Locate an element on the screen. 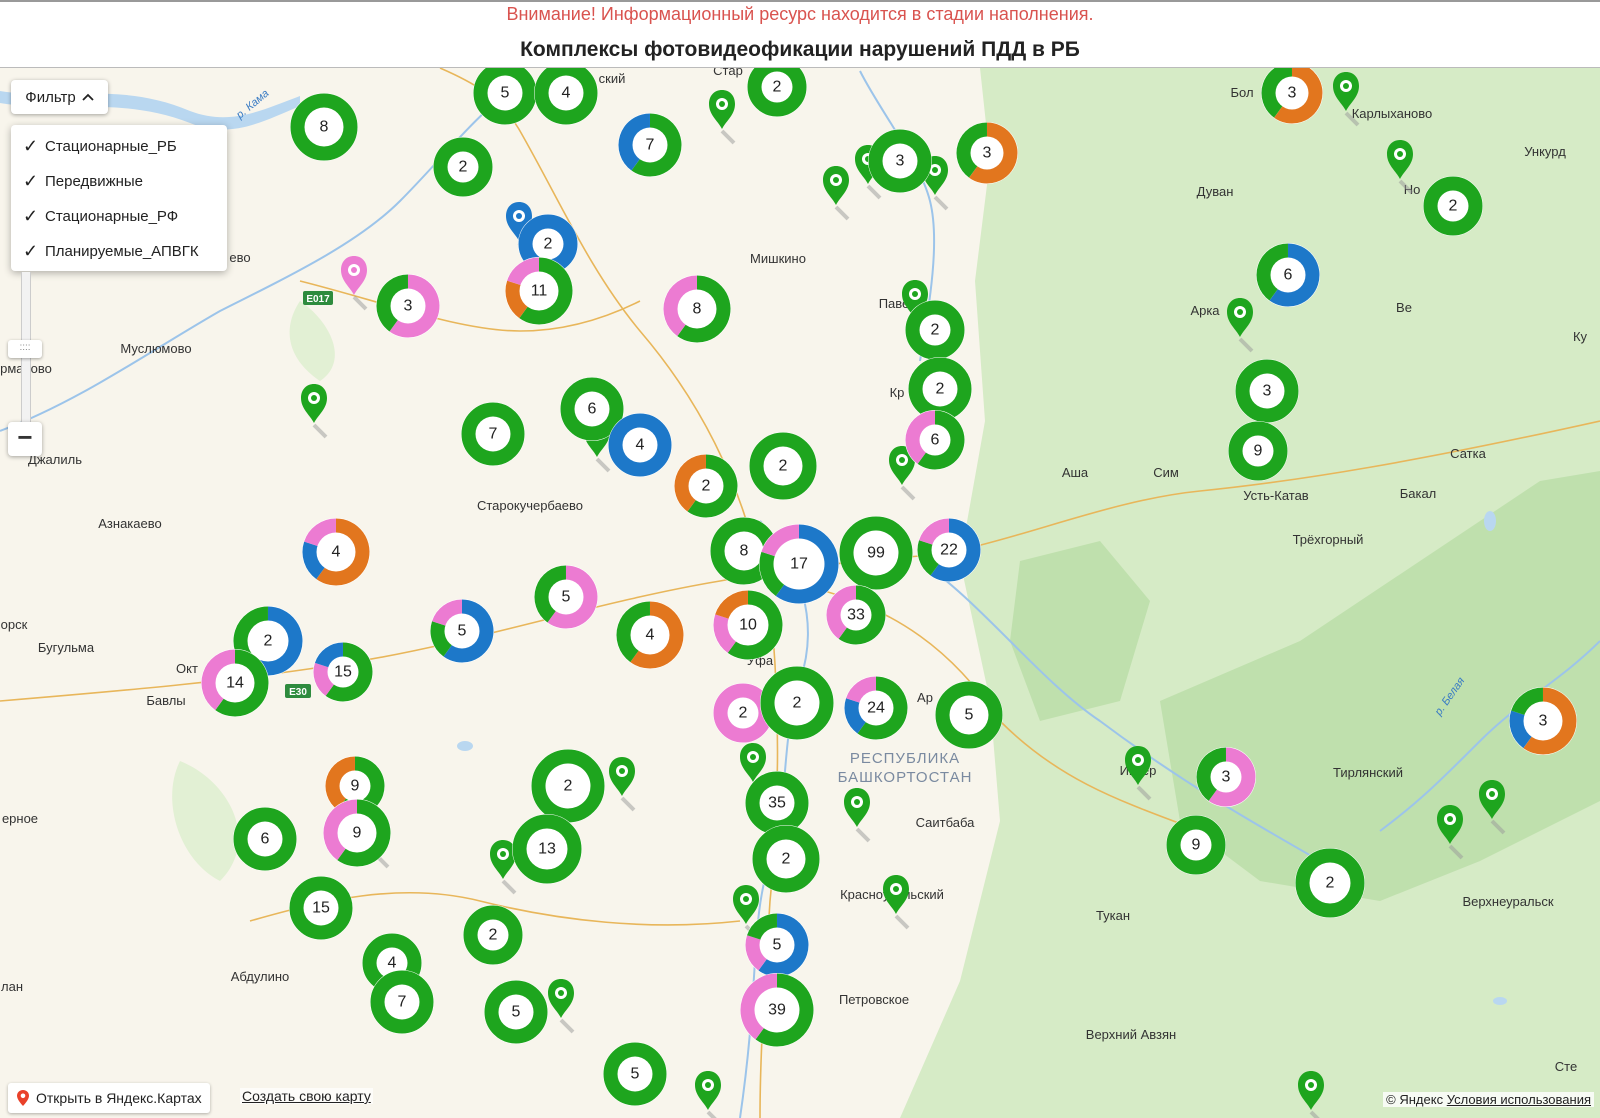  cluster-marker: 99 is located at coordinates (876, 553).